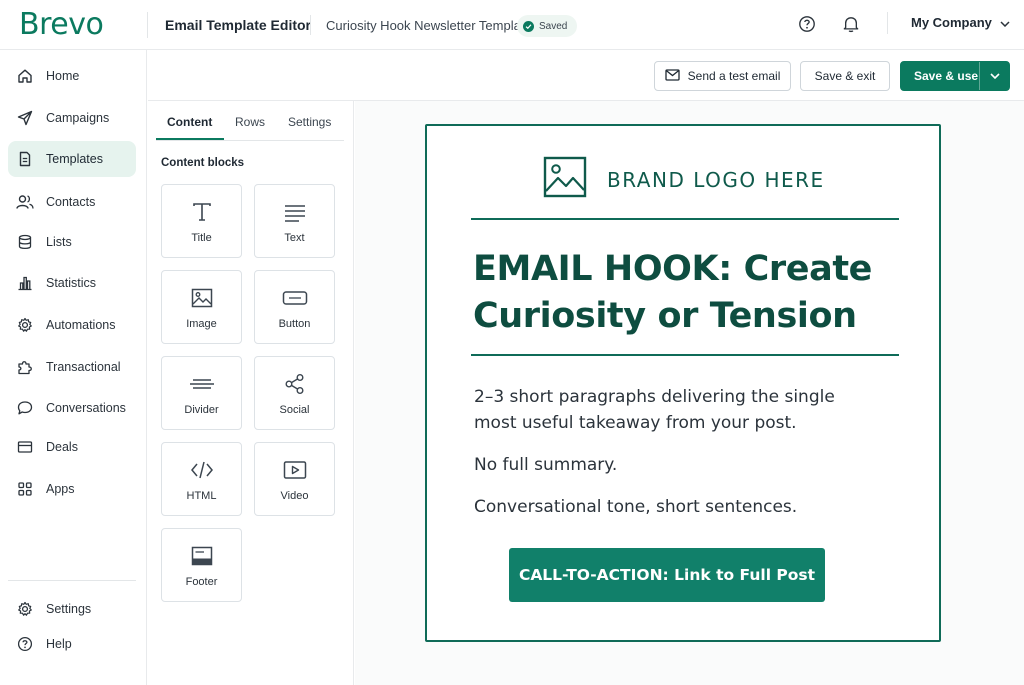  What do you see at coordinates (63, 76) in the screenshot?
I see `sidebar-item-label: Home` at bounding box center [63, 76].